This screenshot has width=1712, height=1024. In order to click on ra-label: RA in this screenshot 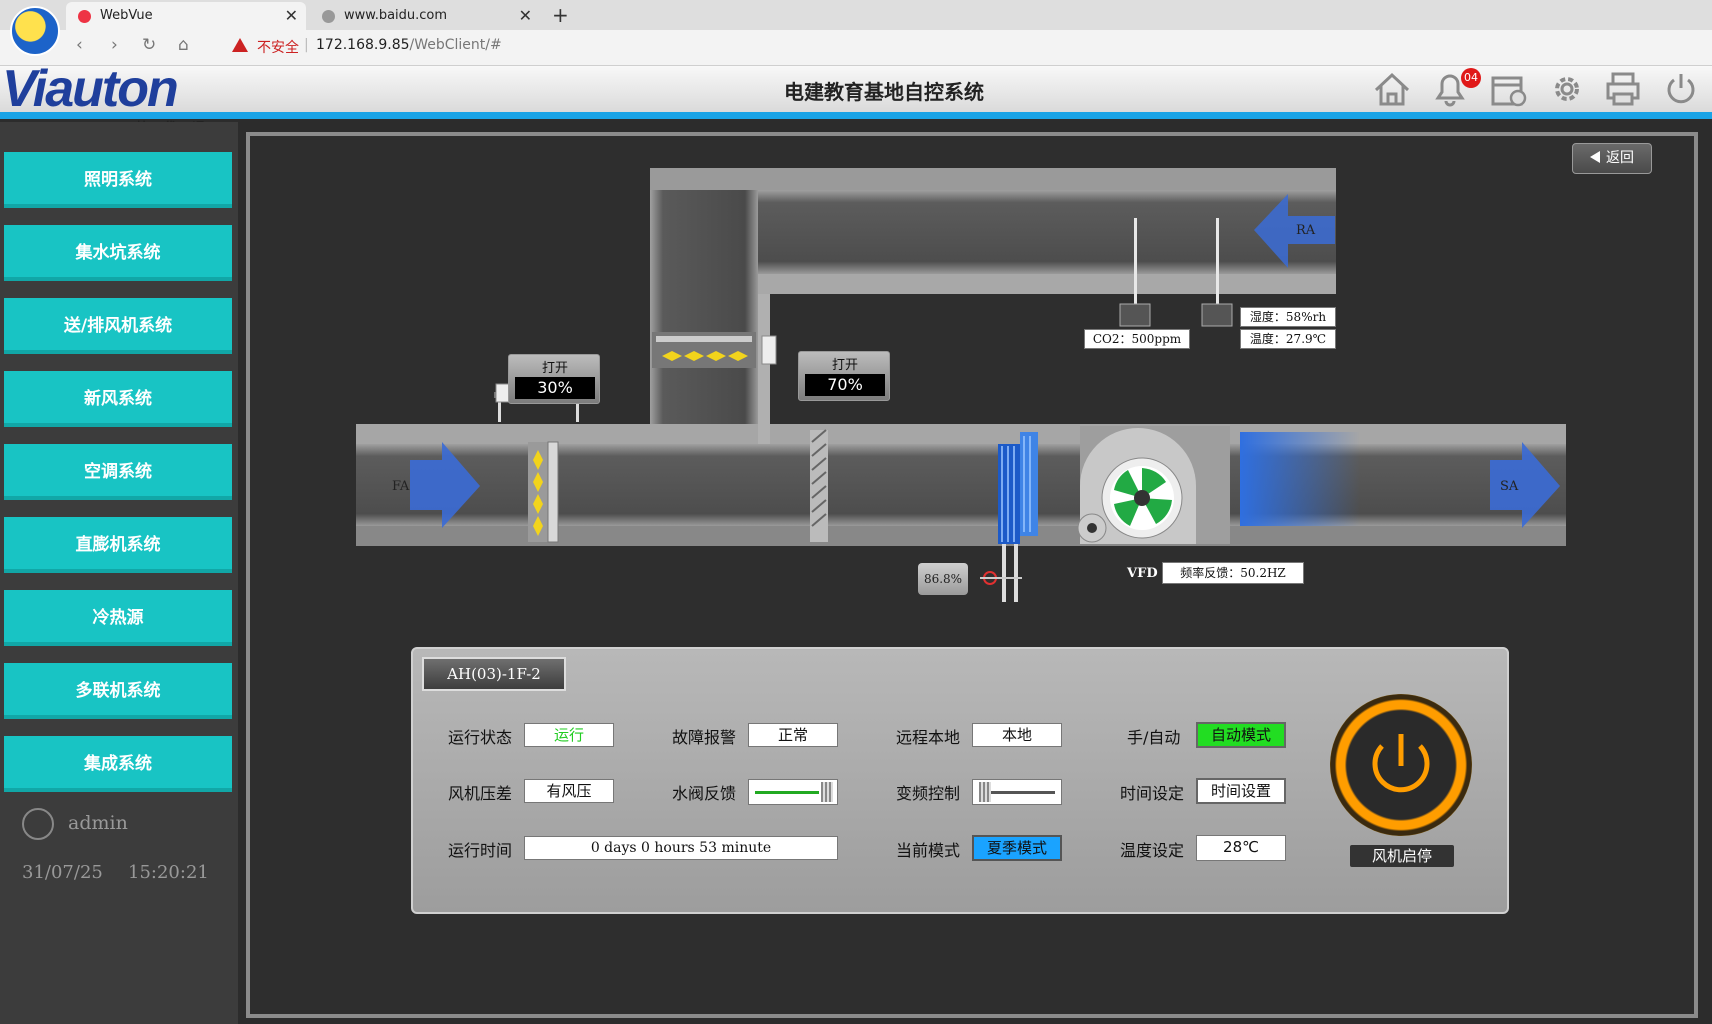, I will do `click(1306, 230)`.